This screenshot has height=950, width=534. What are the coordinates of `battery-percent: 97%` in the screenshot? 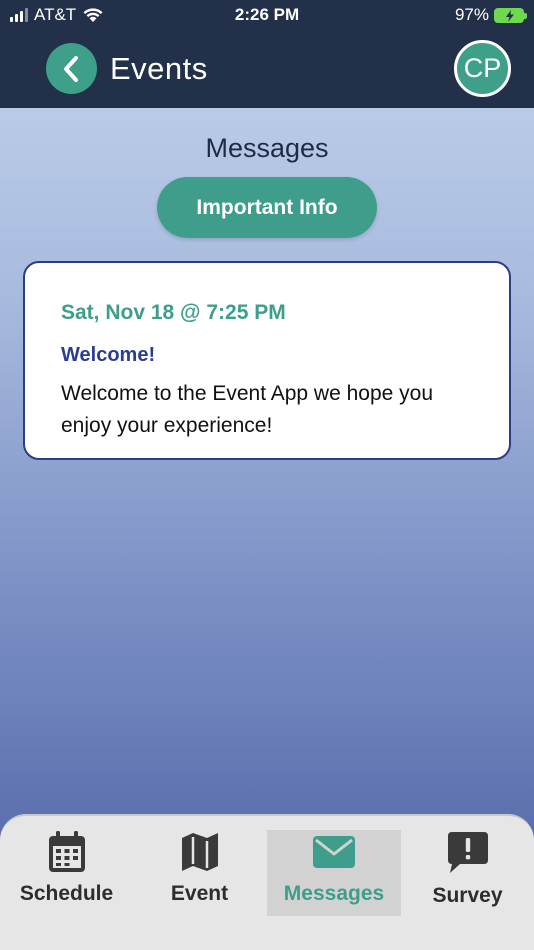 It's located at (471, 14).